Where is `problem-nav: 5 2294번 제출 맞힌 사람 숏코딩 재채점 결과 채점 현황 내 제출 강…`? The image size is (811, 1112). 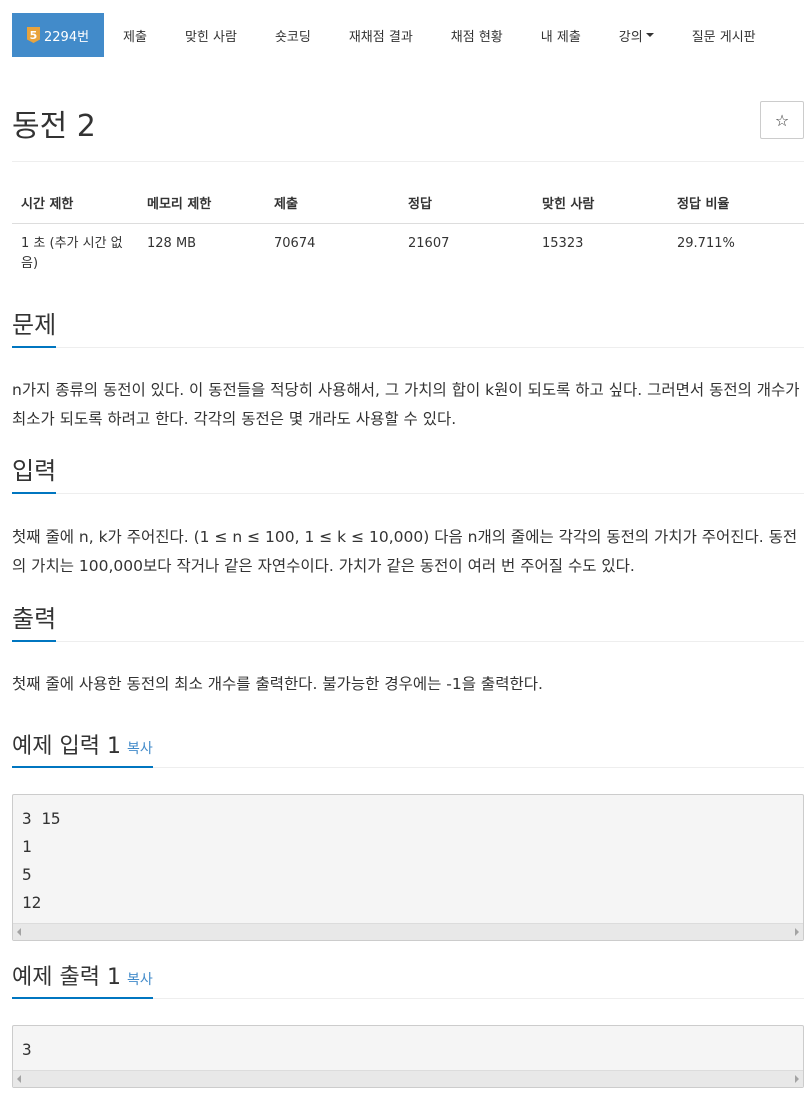 problem-nav: 5 2294번 제출 맞힌 사람 숏코딩 재채점 결과 채점 현황 내 제출 강… is located at coordinates (393, 35).